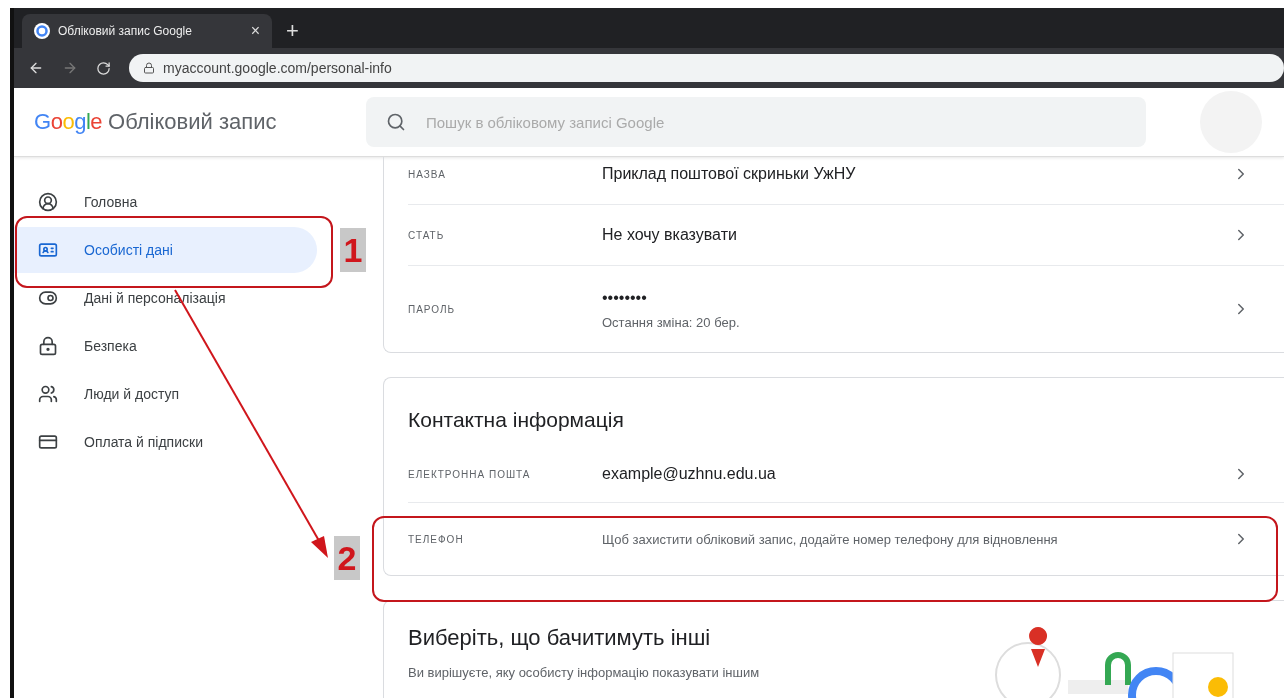  What do you see at coordinates (670, 235) in the screenshot?
I see `field-value: Не хочу вказувати` at bounding box center [670, 235].